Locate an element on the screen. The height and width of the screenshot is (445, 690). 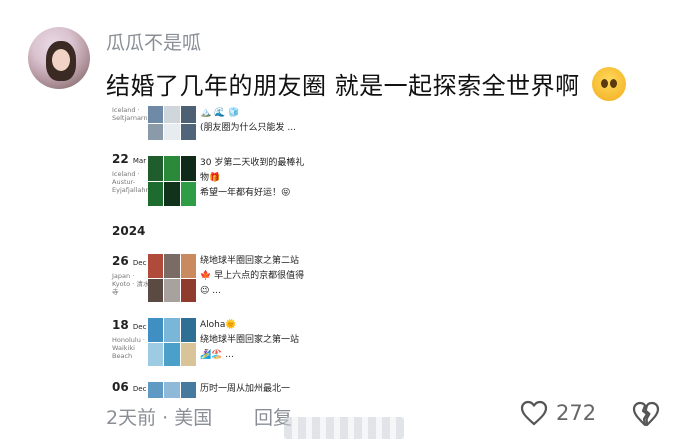
entry-date: 26 Dec is located at coordinates (129, 261).